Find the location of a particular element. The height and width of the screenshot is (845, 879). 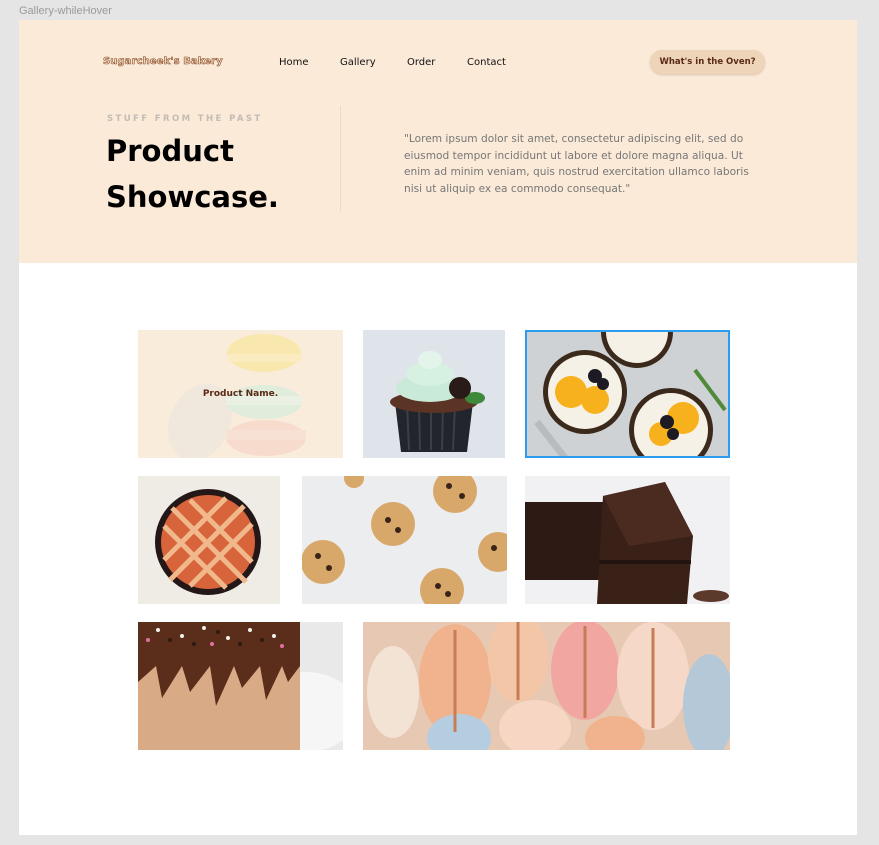

page-title-line1: Product is located at coordinates (170, 151).